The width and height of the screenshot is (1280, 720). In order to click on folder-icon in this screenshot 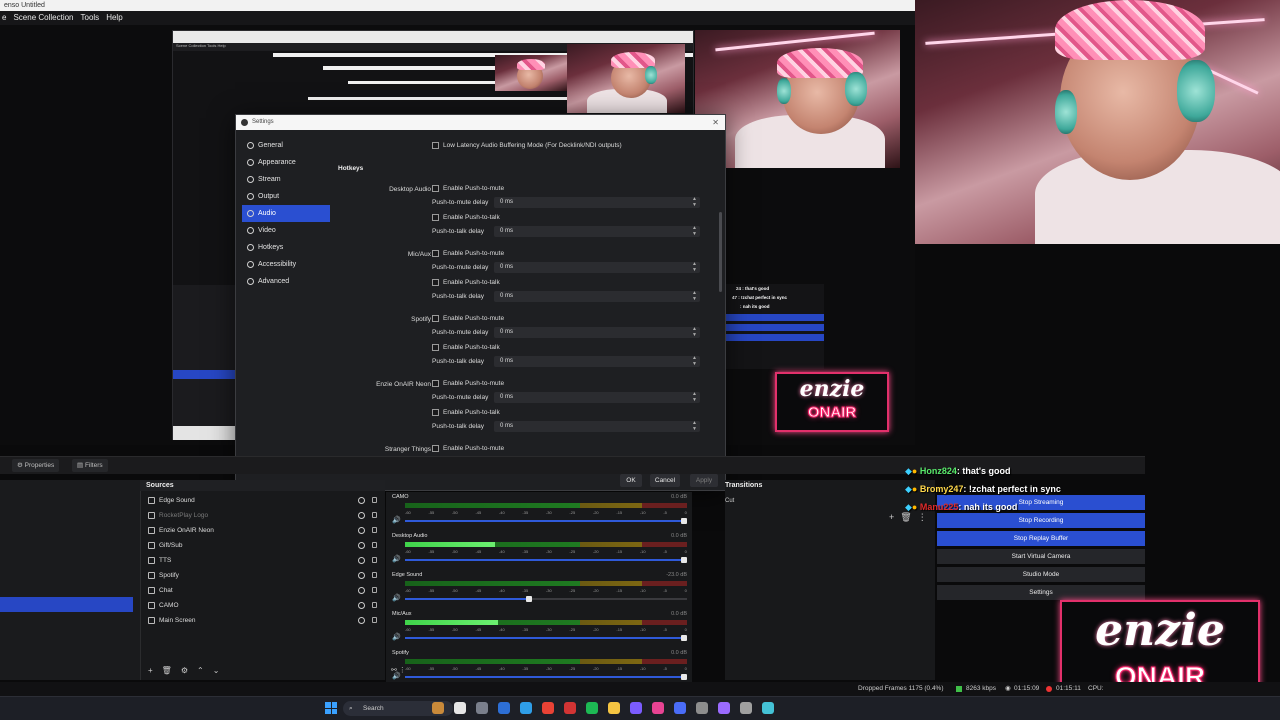, I will do `click(614, 708)`.